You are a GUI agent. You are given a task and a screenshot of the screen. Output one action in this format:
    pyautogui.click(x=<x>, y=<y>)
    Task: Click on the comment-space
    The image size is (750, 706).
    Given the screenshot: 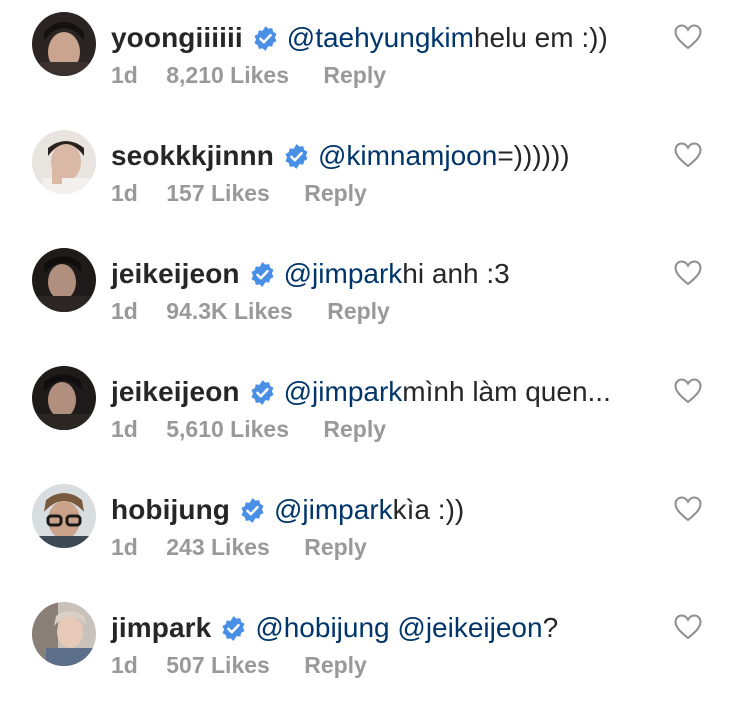 What is the action you would take?
    pyautogui.click(x=394, y=628)
    